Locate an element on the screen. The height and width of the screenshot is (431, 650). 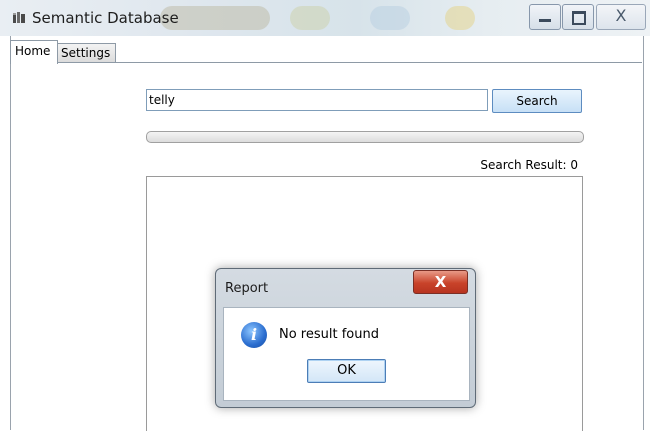
database-icon is located at coordinates (19, 17).